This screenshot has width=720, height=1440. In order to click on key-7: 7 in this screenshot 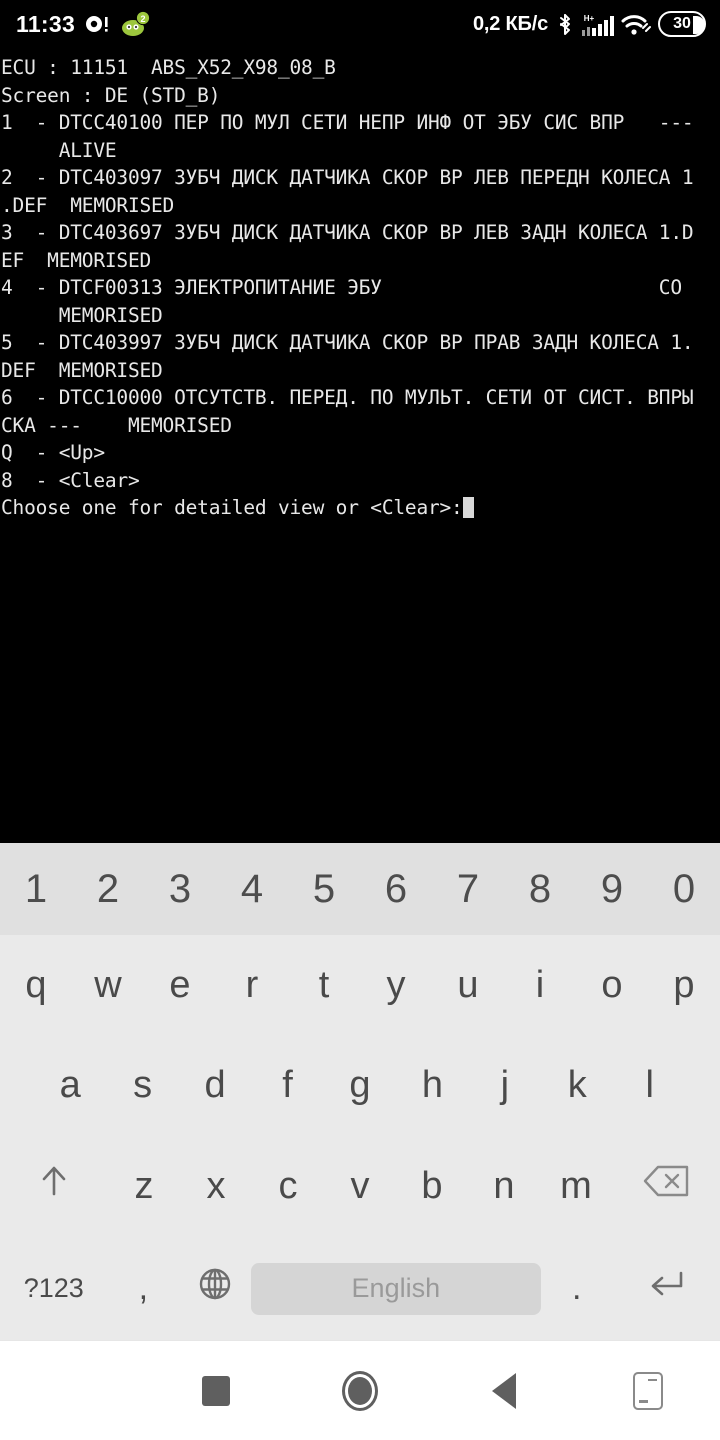, I will do `click(468, 889)`.